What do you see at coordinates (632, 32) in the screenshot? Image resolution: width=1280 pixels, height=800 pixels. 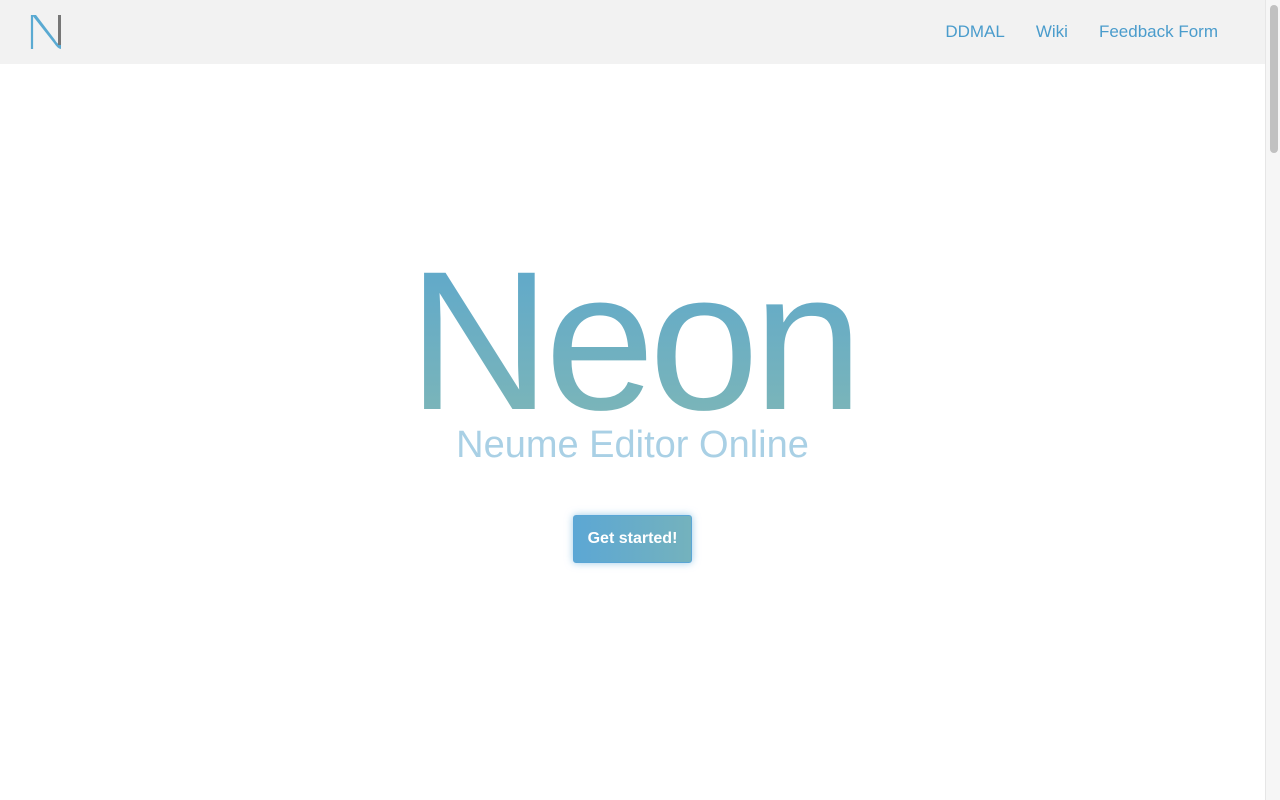 I see `top-navbar: DDMAL Wiki Feedback Form` at bounding box center [632, 32].